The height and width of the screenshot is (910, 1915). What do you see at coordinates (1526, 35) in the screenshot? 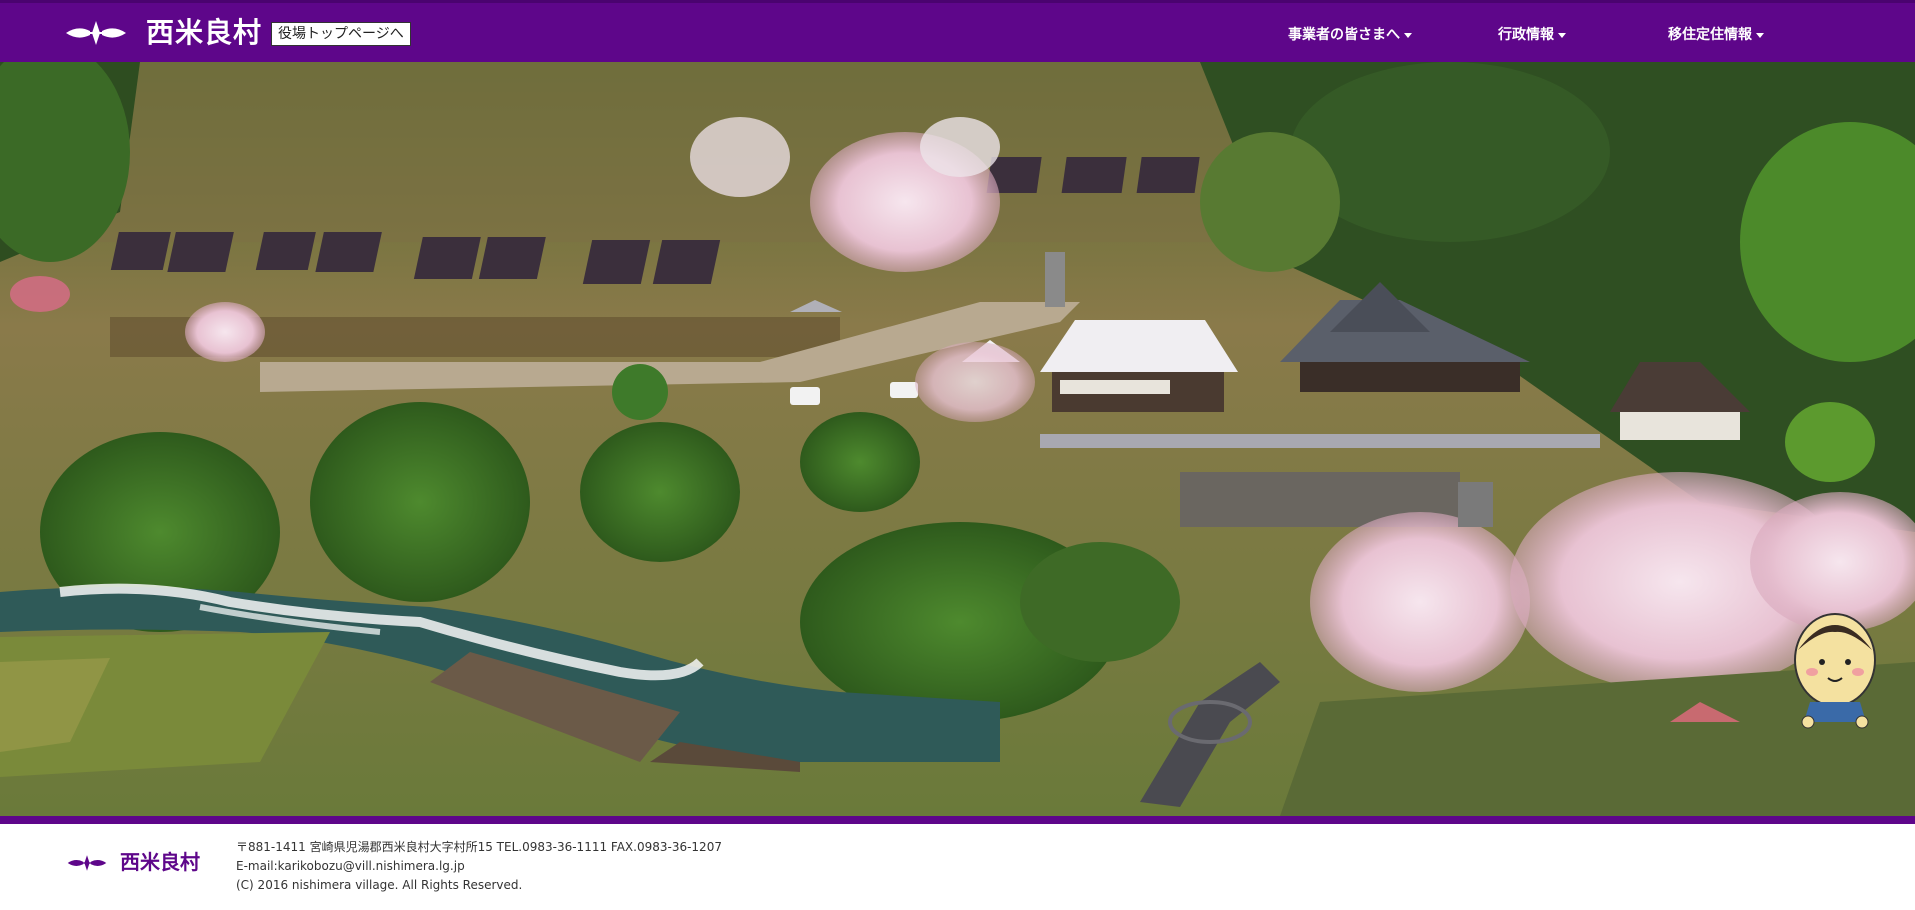
I see `nav-administration-label: 行政情報` at bounding box center [1526, 35].